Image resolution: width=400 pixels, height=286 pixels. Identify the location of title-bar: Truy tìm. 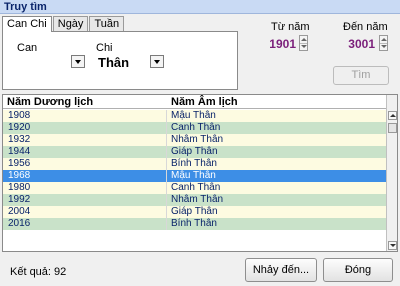
(200, 7).